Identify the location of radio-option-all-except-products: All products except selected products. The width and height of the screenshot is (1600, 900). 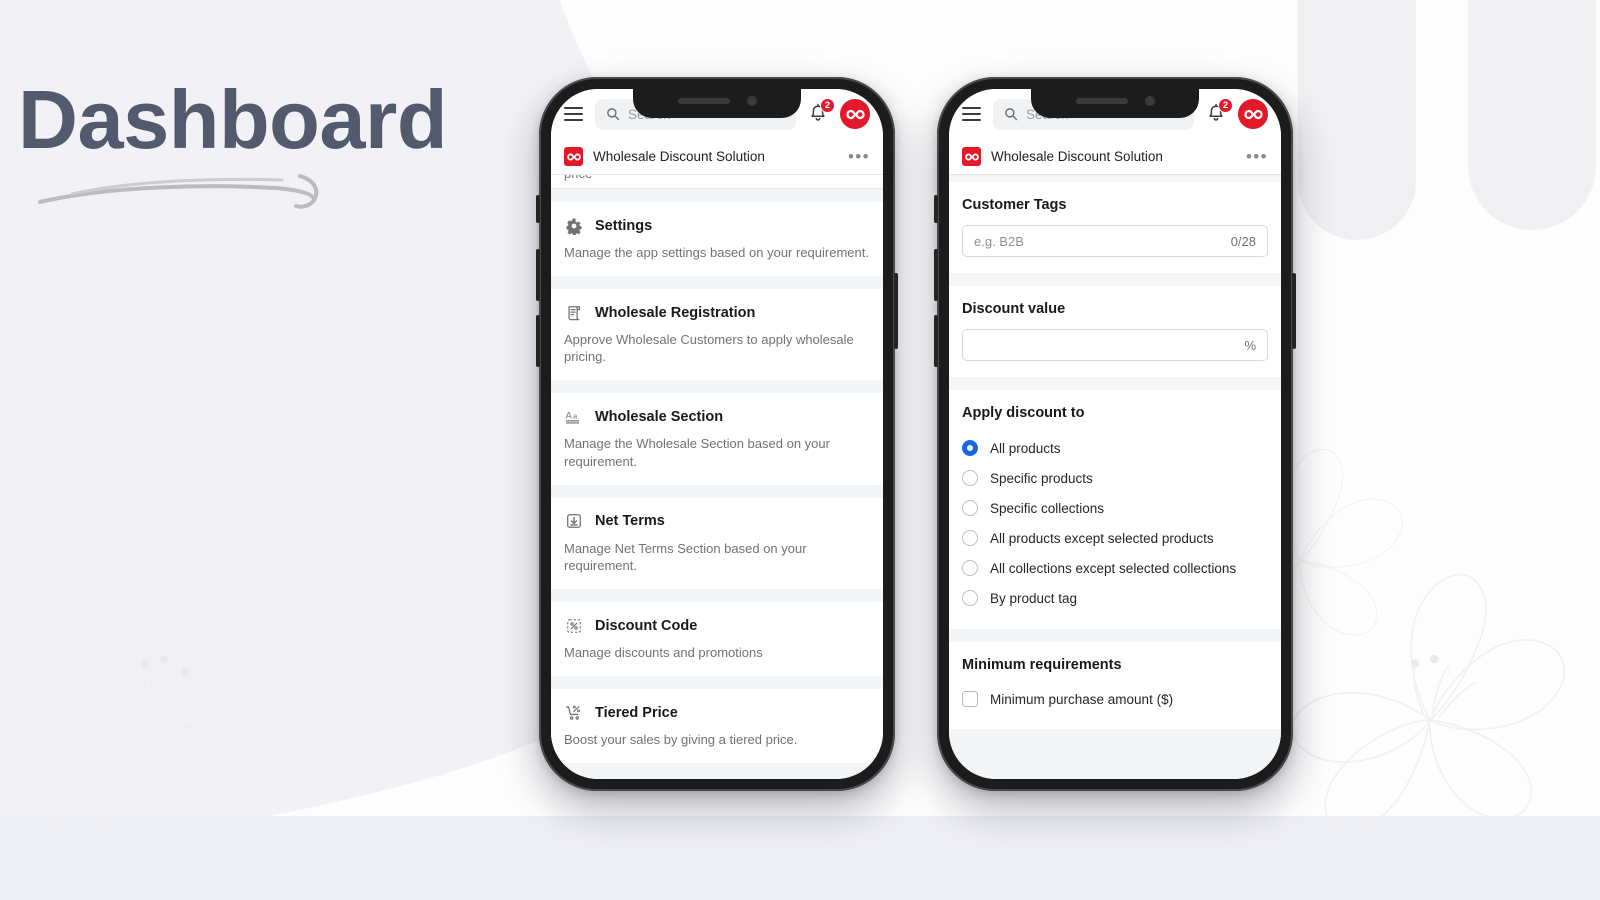
(1115, 538).